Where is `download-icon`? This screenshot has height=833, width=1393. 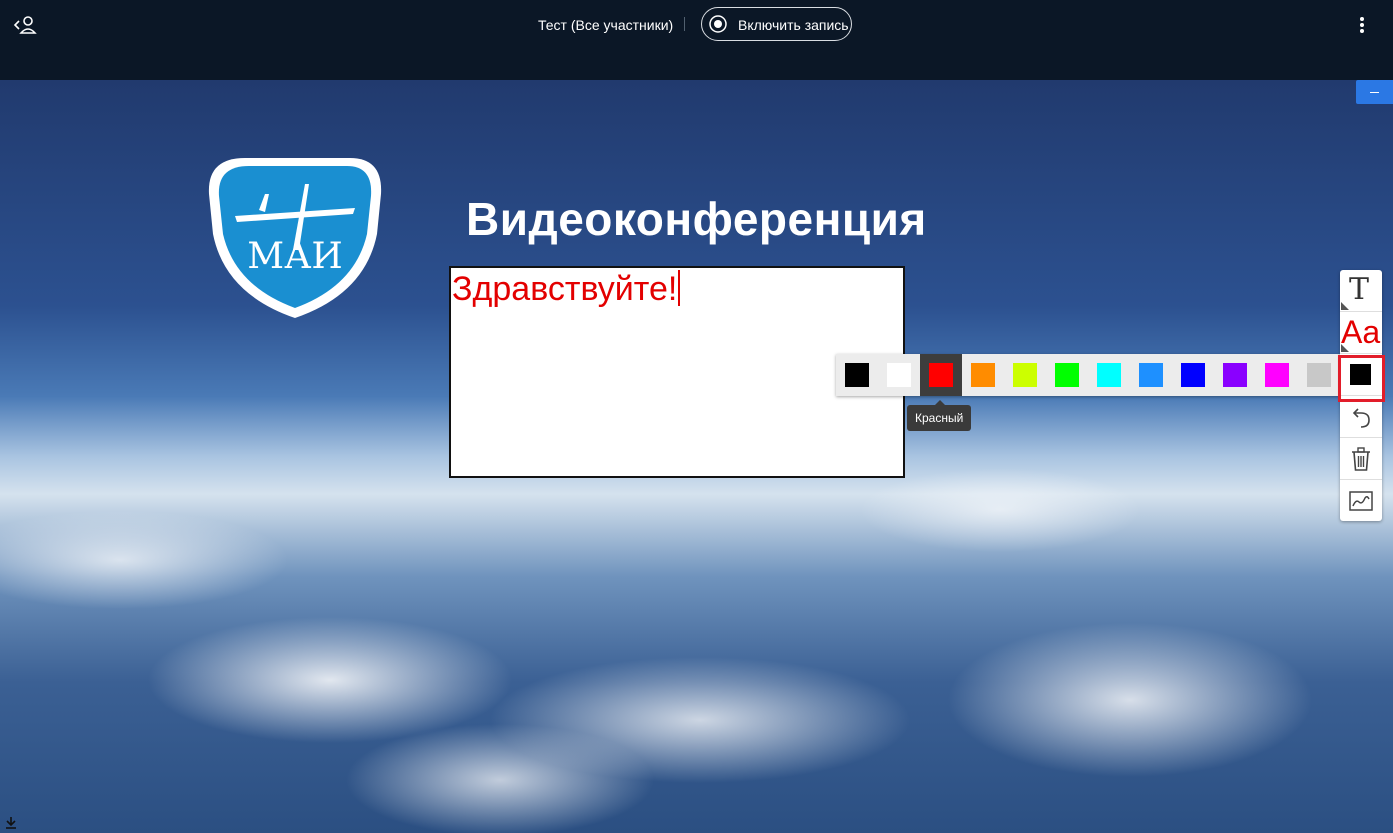
download-icon is located at coordinates (11, 822).